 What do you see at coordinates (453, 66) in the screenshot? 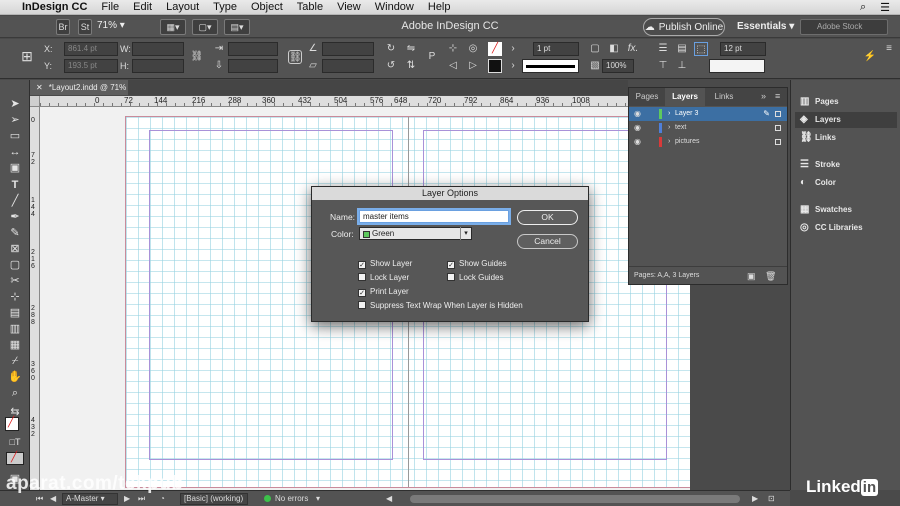
I see `select-previous-icon: ◁` at bounding box center [453, 66].